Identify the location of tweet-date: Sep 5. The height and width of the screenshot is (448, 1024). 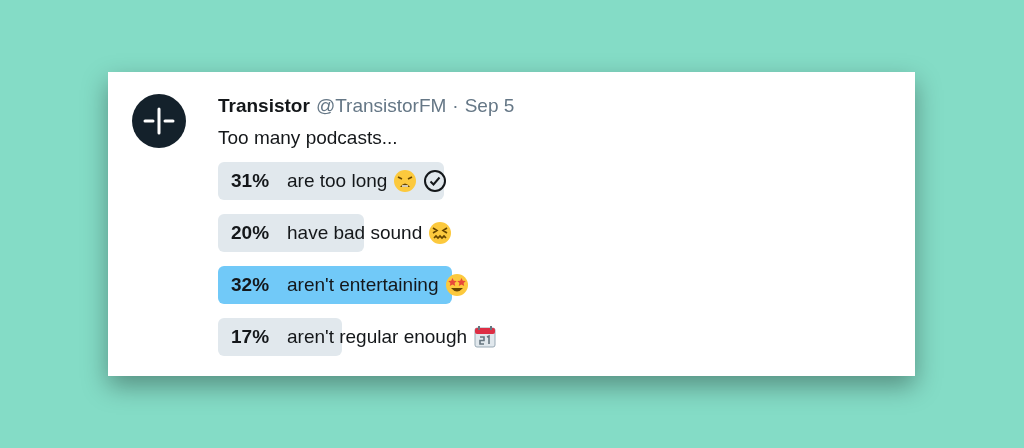
(489, 106).